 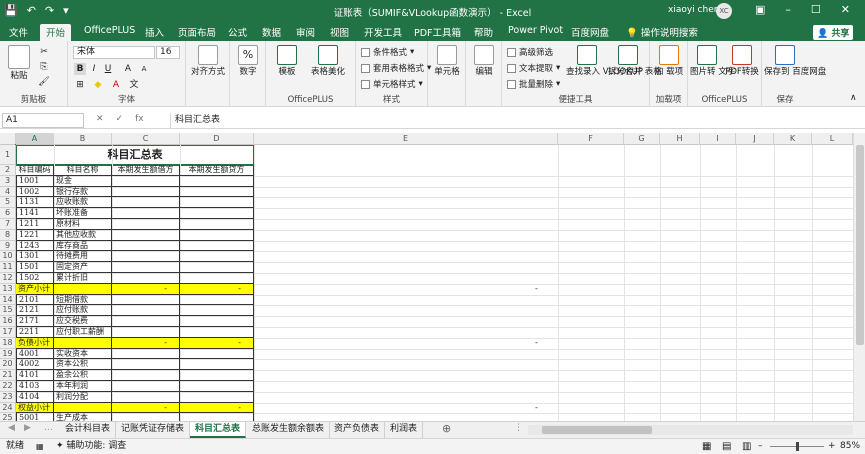 What do you see at coordinates (83, 311) in the screenshot?
I see `cell-name: 应付账款` at bounding box center [83, 311].